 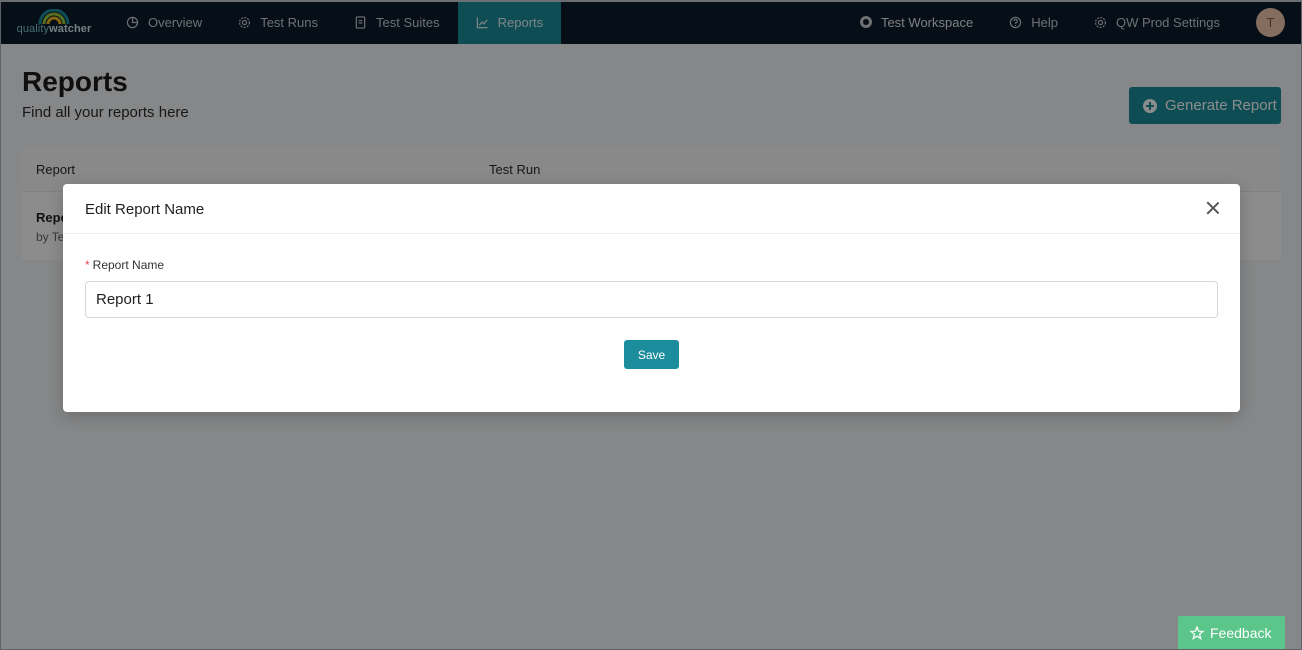 What do you see at coordinates (1241, 633) in the screenshot?
I see `feedback-label: Feedback` at bounding box center [1241, 633].